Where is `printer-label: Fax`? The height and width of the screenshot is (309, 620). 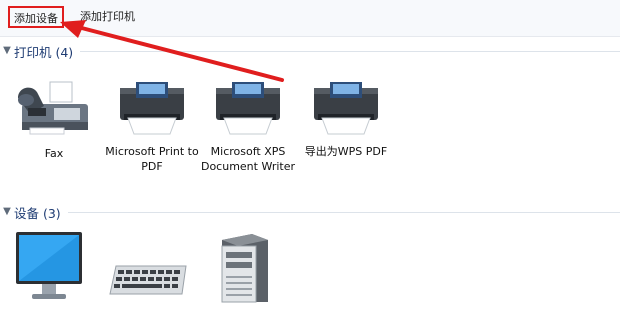 printer-label: Fax is located at coordinates (54, 153).